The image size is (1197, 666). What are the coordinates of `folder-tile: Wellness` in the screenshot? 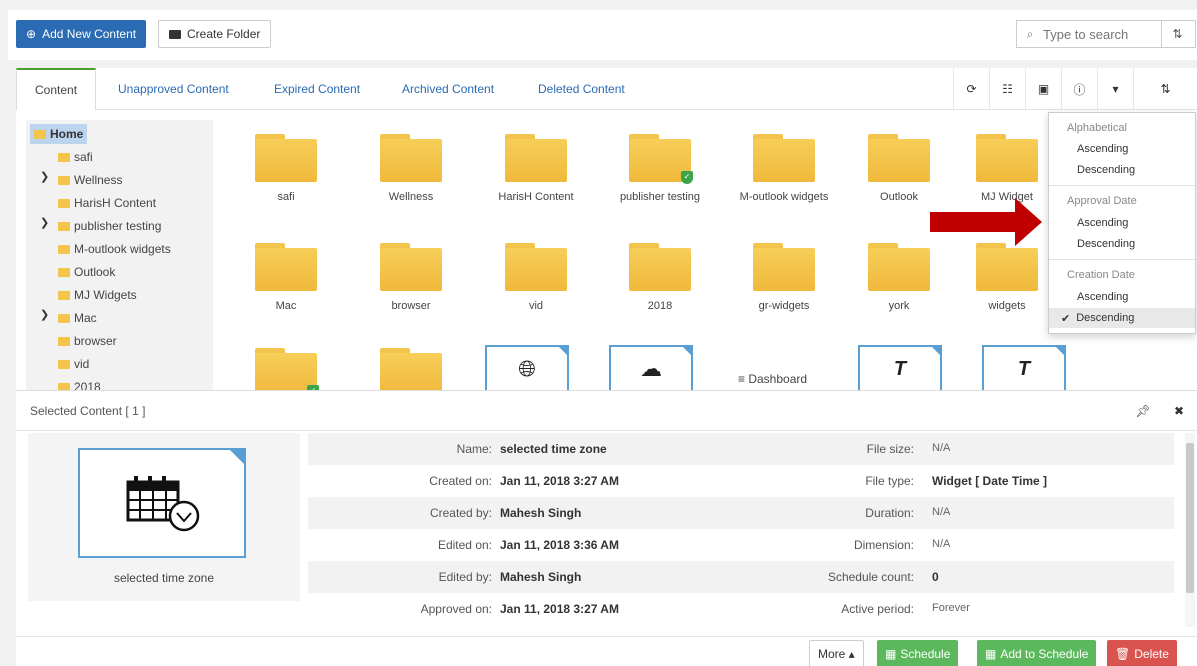 It's located at (411, 168).